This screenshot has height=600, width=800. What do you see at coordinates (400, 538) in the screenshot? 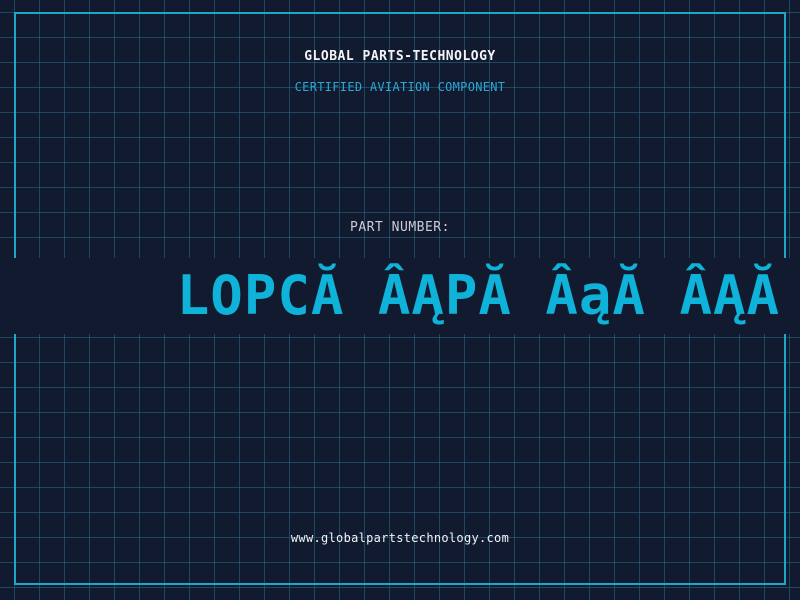
I see `website-link: www.globalpartstechnology.com` at bounding box center [400, 538].